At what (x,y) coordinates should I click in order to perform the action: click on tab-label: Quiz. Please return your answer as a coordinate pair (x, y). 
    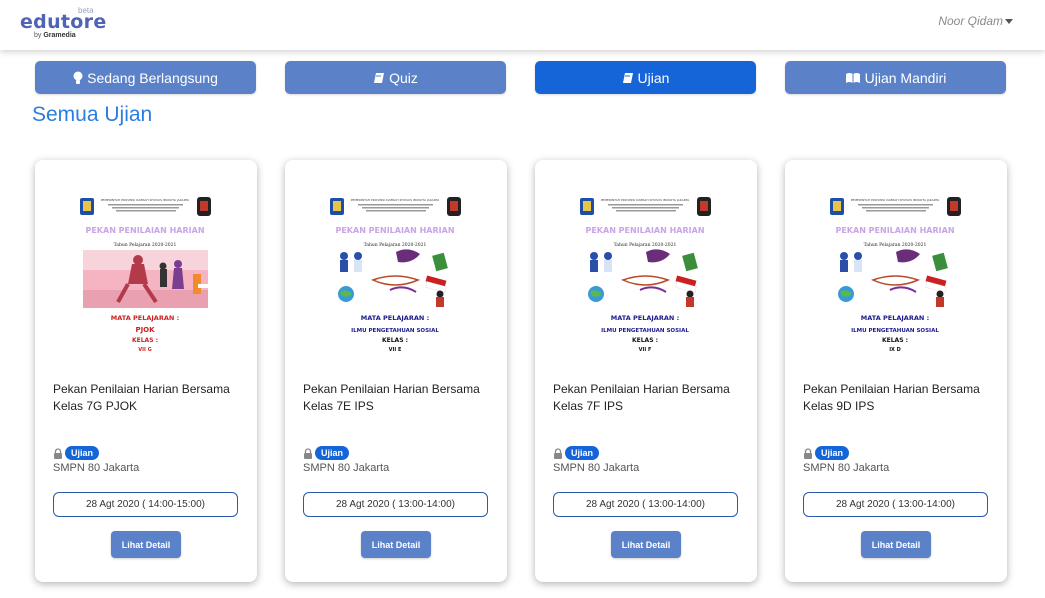
    Looking at the image, I should click on (403, 77).